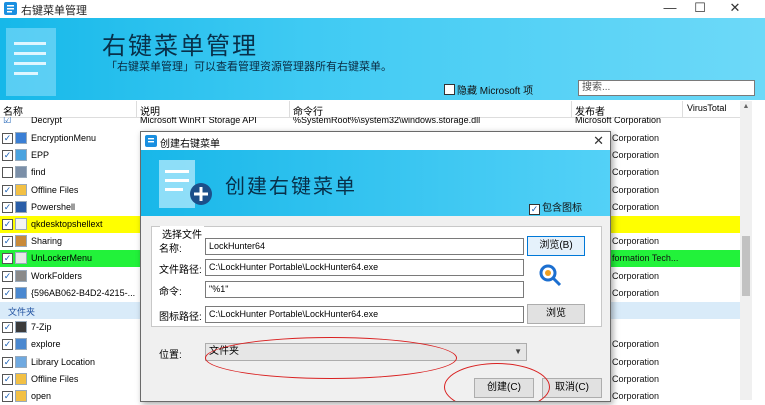 The height and width of the screenshot is (405, 765). What do you see at coordinates (556, 314) in the screenshot?
I see `icon-browse-button: 浏览` at bounding box center [556, 314].